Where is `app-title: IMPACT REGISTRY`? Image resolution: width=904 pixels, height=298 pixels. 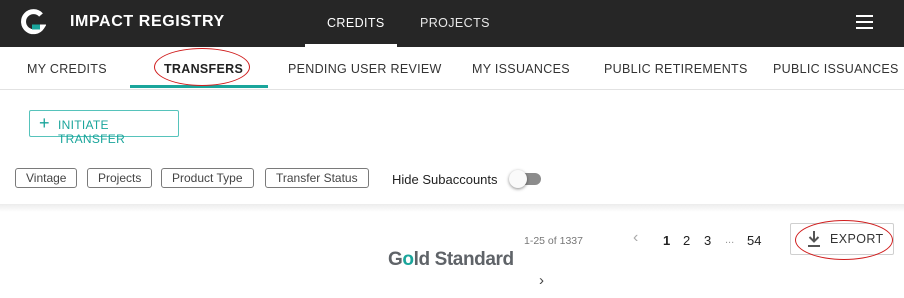
app-title: IMPACT REGISTRY is located at coordinates (147, 21).